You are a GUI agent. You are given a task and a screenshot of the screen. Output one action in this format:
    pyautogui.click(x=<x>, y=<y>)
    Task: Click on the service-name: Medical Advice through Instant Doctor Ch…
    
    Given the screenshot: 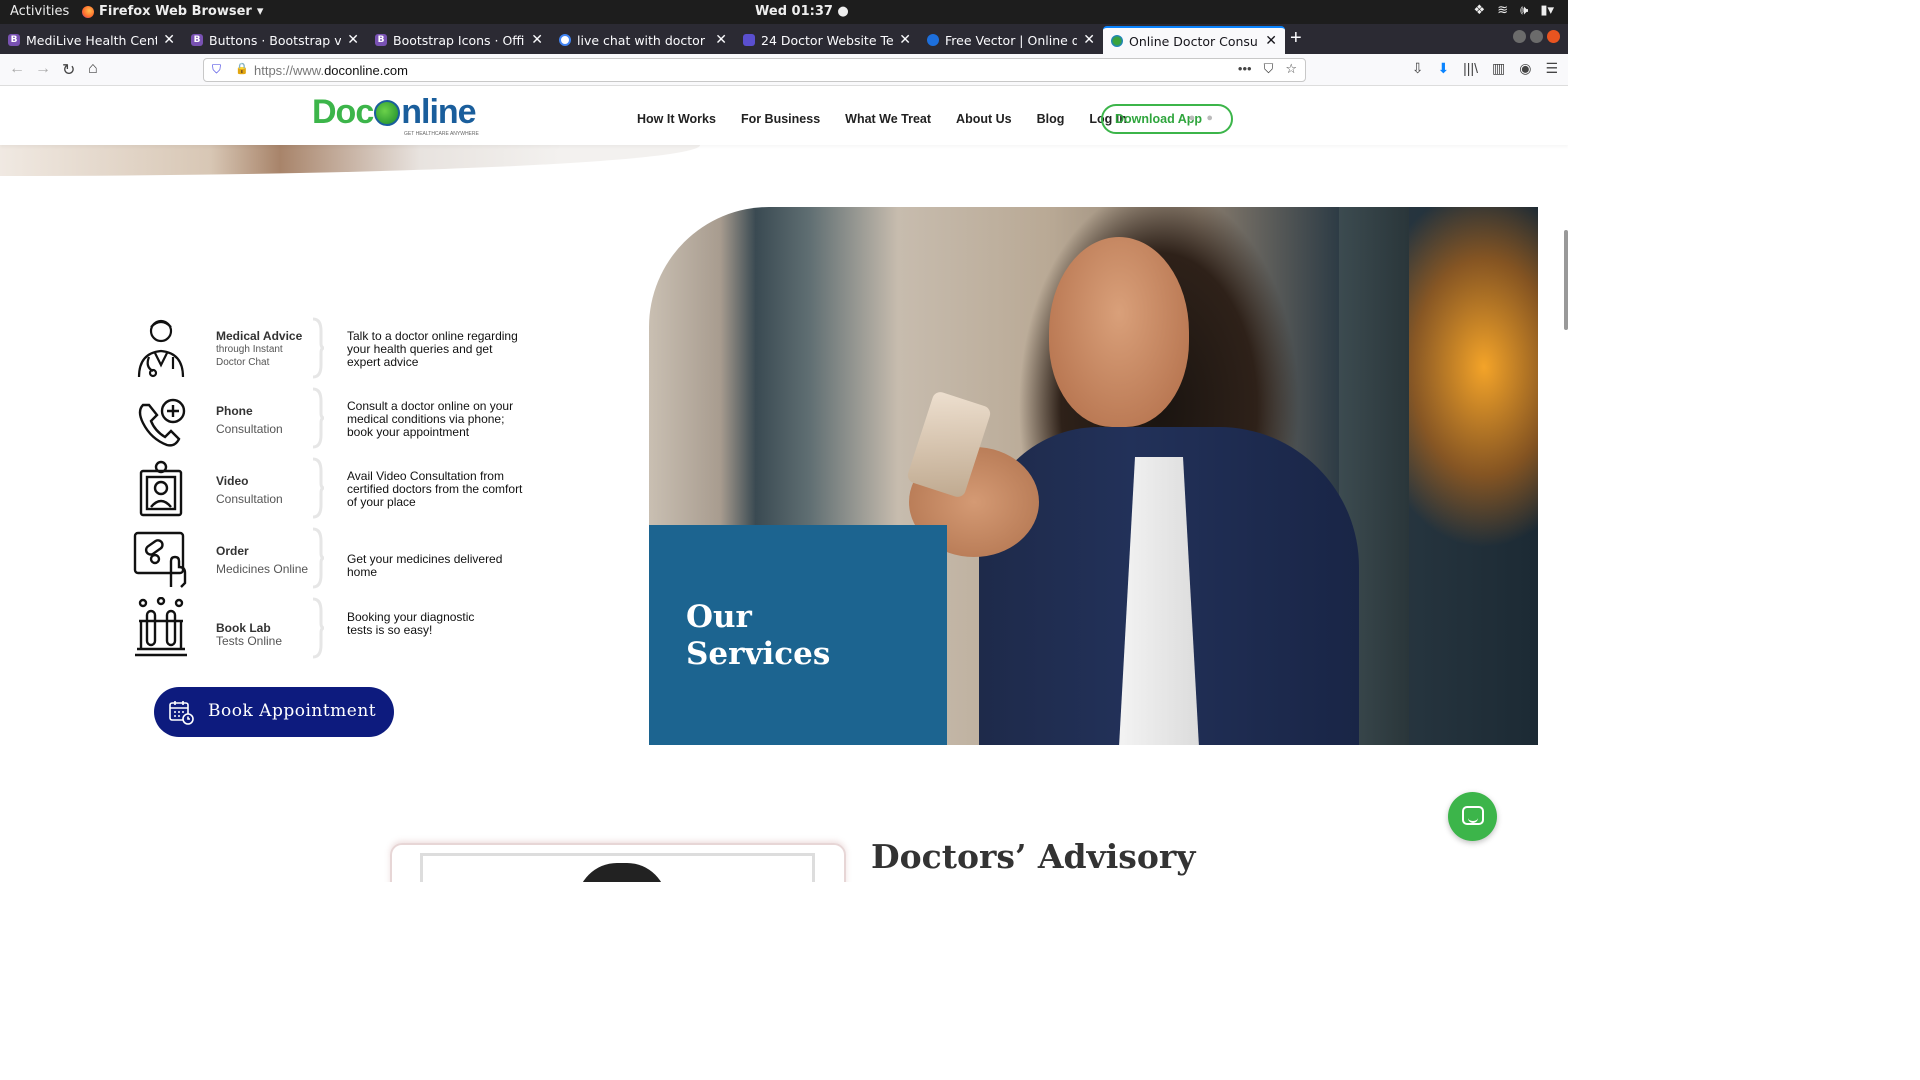 What is the action you would take?
    pyautogui.click(x=259, y=349)
    